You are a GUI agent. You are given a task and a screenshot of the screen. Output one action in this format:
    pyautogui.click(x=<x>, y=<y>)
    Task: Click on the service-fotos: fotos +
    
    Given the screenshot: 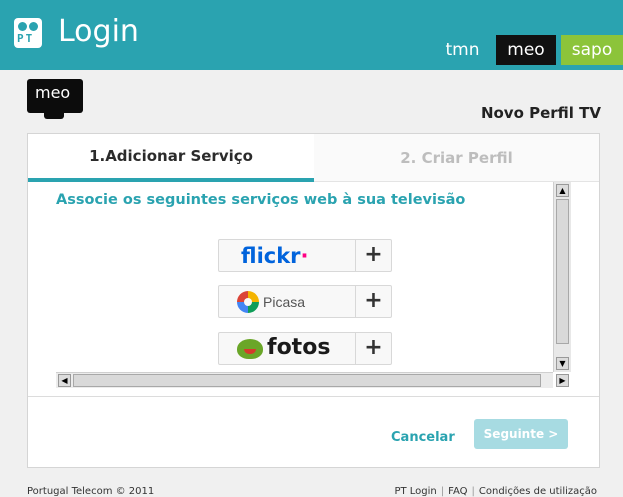 What is the action you would take?
    pyautogui.click(x=305, y=348)
    